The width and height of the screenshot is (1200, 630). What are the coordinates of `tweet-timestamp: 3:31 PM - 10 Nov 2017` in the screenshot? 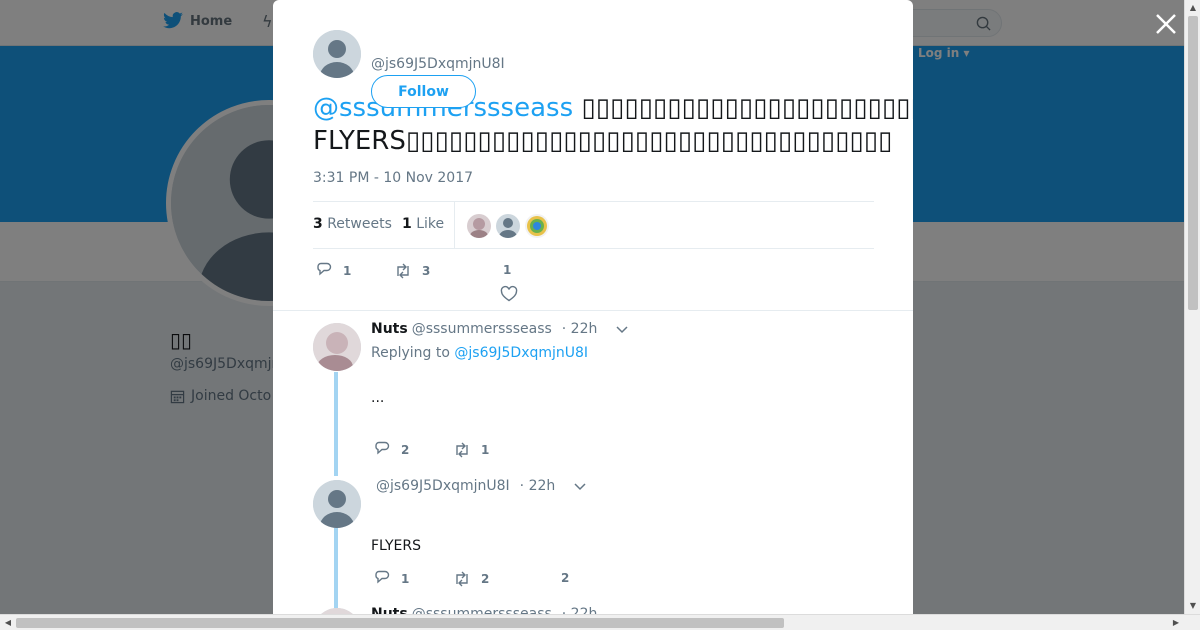 It's located at (393, 178).